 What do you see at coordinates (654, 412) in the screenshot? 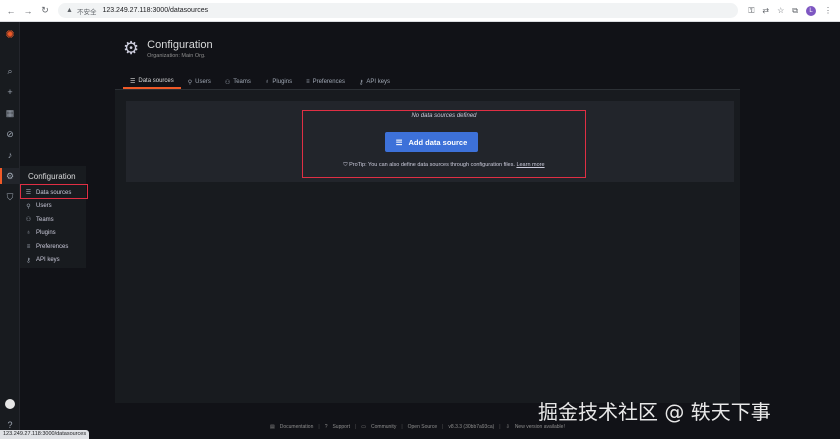
I see `watermark: 掘金技术社区 @ 轶天下事` at bounding box center [654, 412].